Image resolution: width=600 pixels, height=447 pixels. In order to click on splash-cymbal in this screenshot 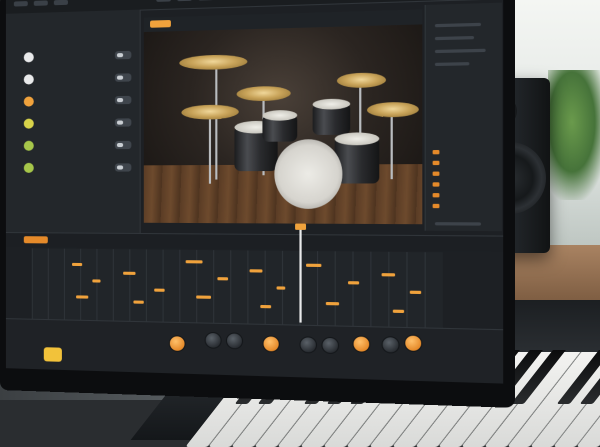, I will do `click(392, 109)`.